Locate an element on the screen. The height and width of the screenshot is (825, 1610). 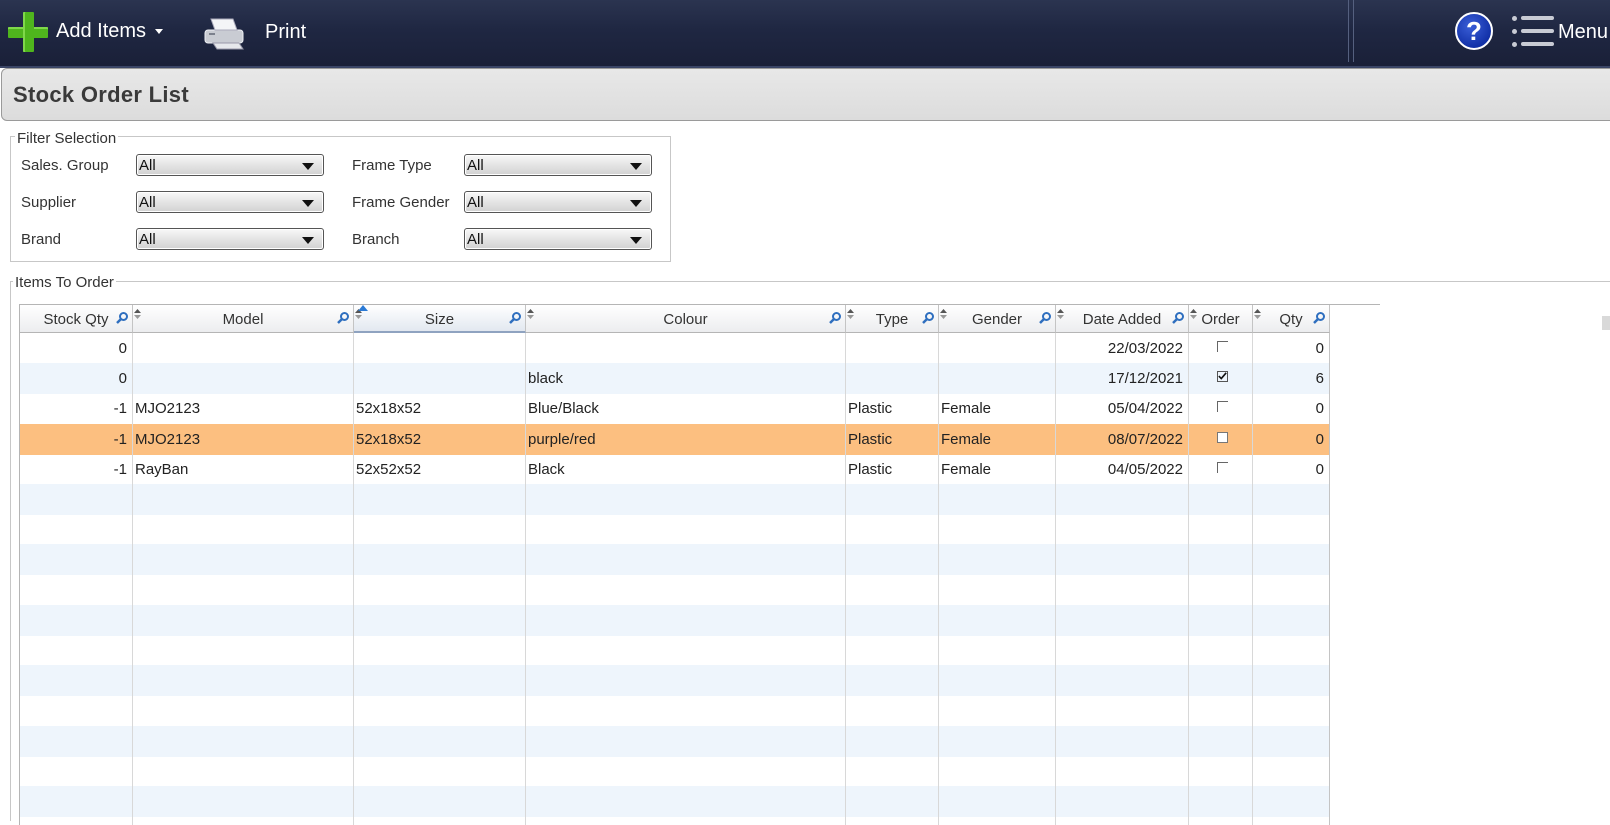
cell-model is located at coordinates (243, 348).